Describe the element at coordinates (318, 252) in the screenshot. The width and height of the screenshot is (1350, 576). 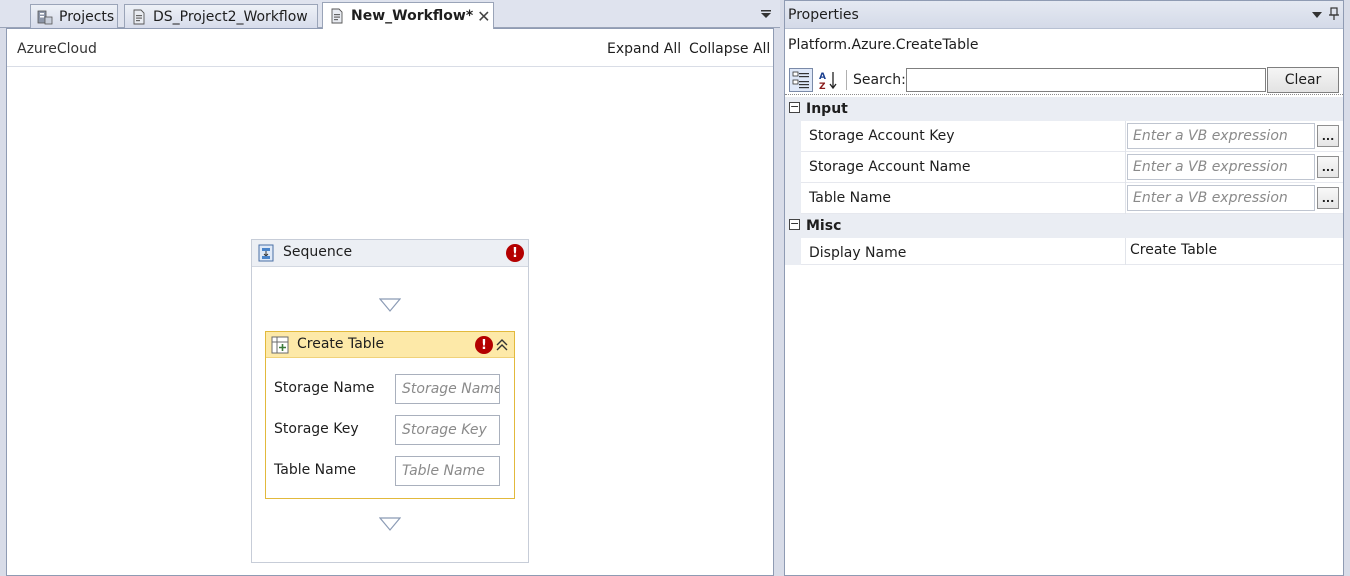
I see `sequence-title: Sequence` at that location.